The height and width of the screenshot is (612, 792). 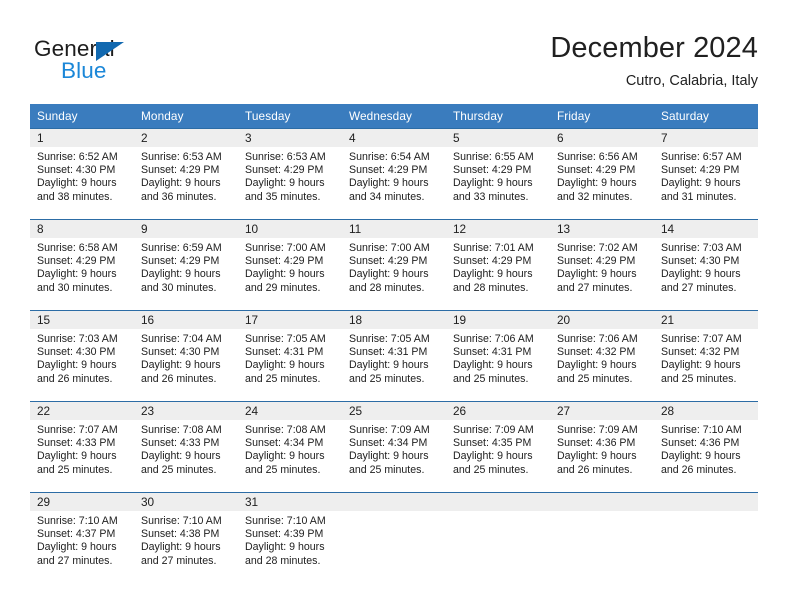 I want to click on weekday-header-thursday: Thursday, so click(x=498, y=116).